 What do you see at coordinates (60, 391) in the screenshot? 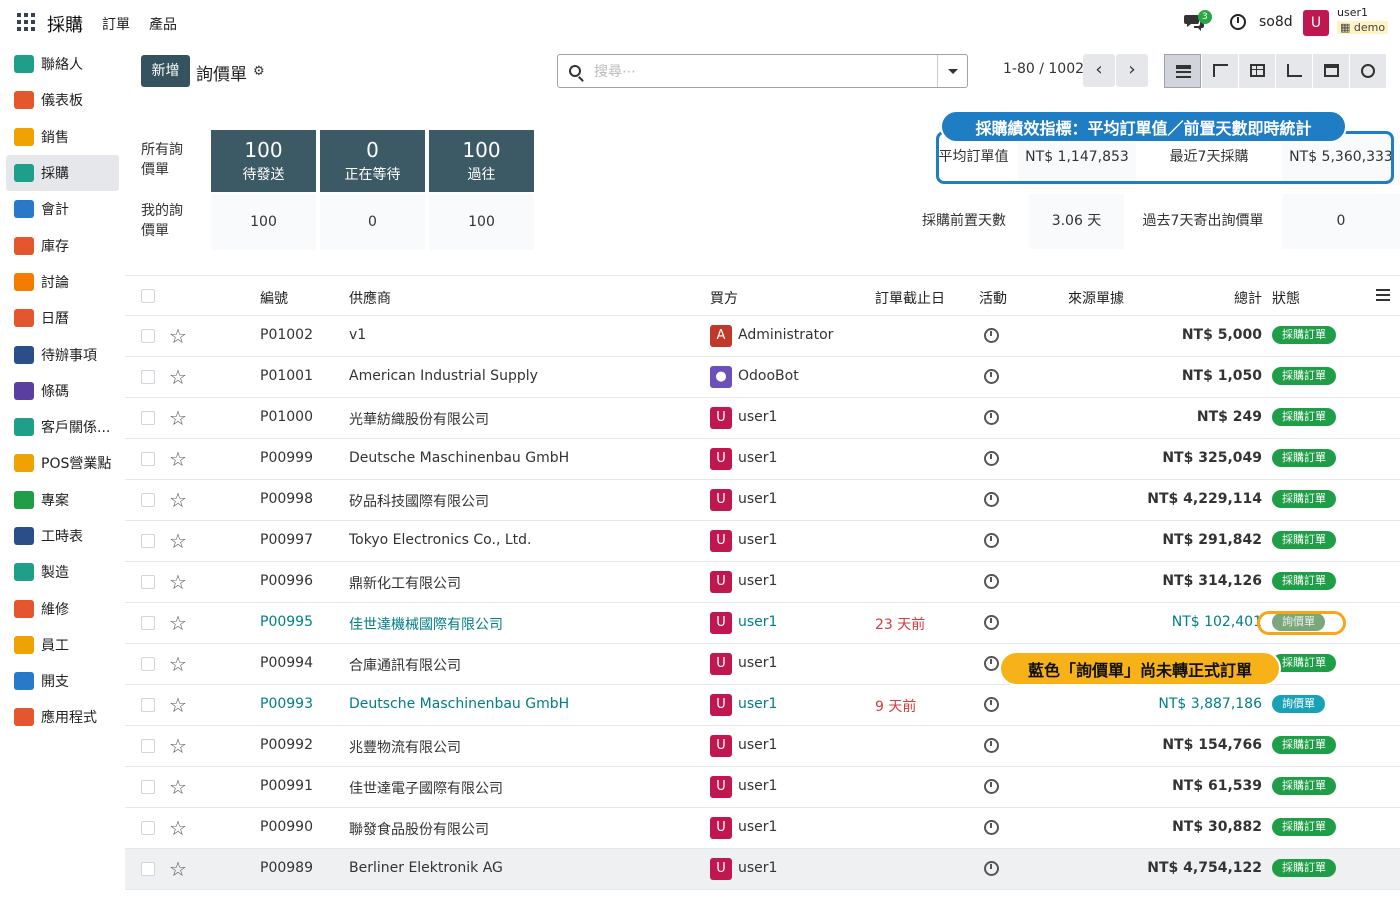
I see `sidebar-item: 條碼` at bounding box center [60, 391].